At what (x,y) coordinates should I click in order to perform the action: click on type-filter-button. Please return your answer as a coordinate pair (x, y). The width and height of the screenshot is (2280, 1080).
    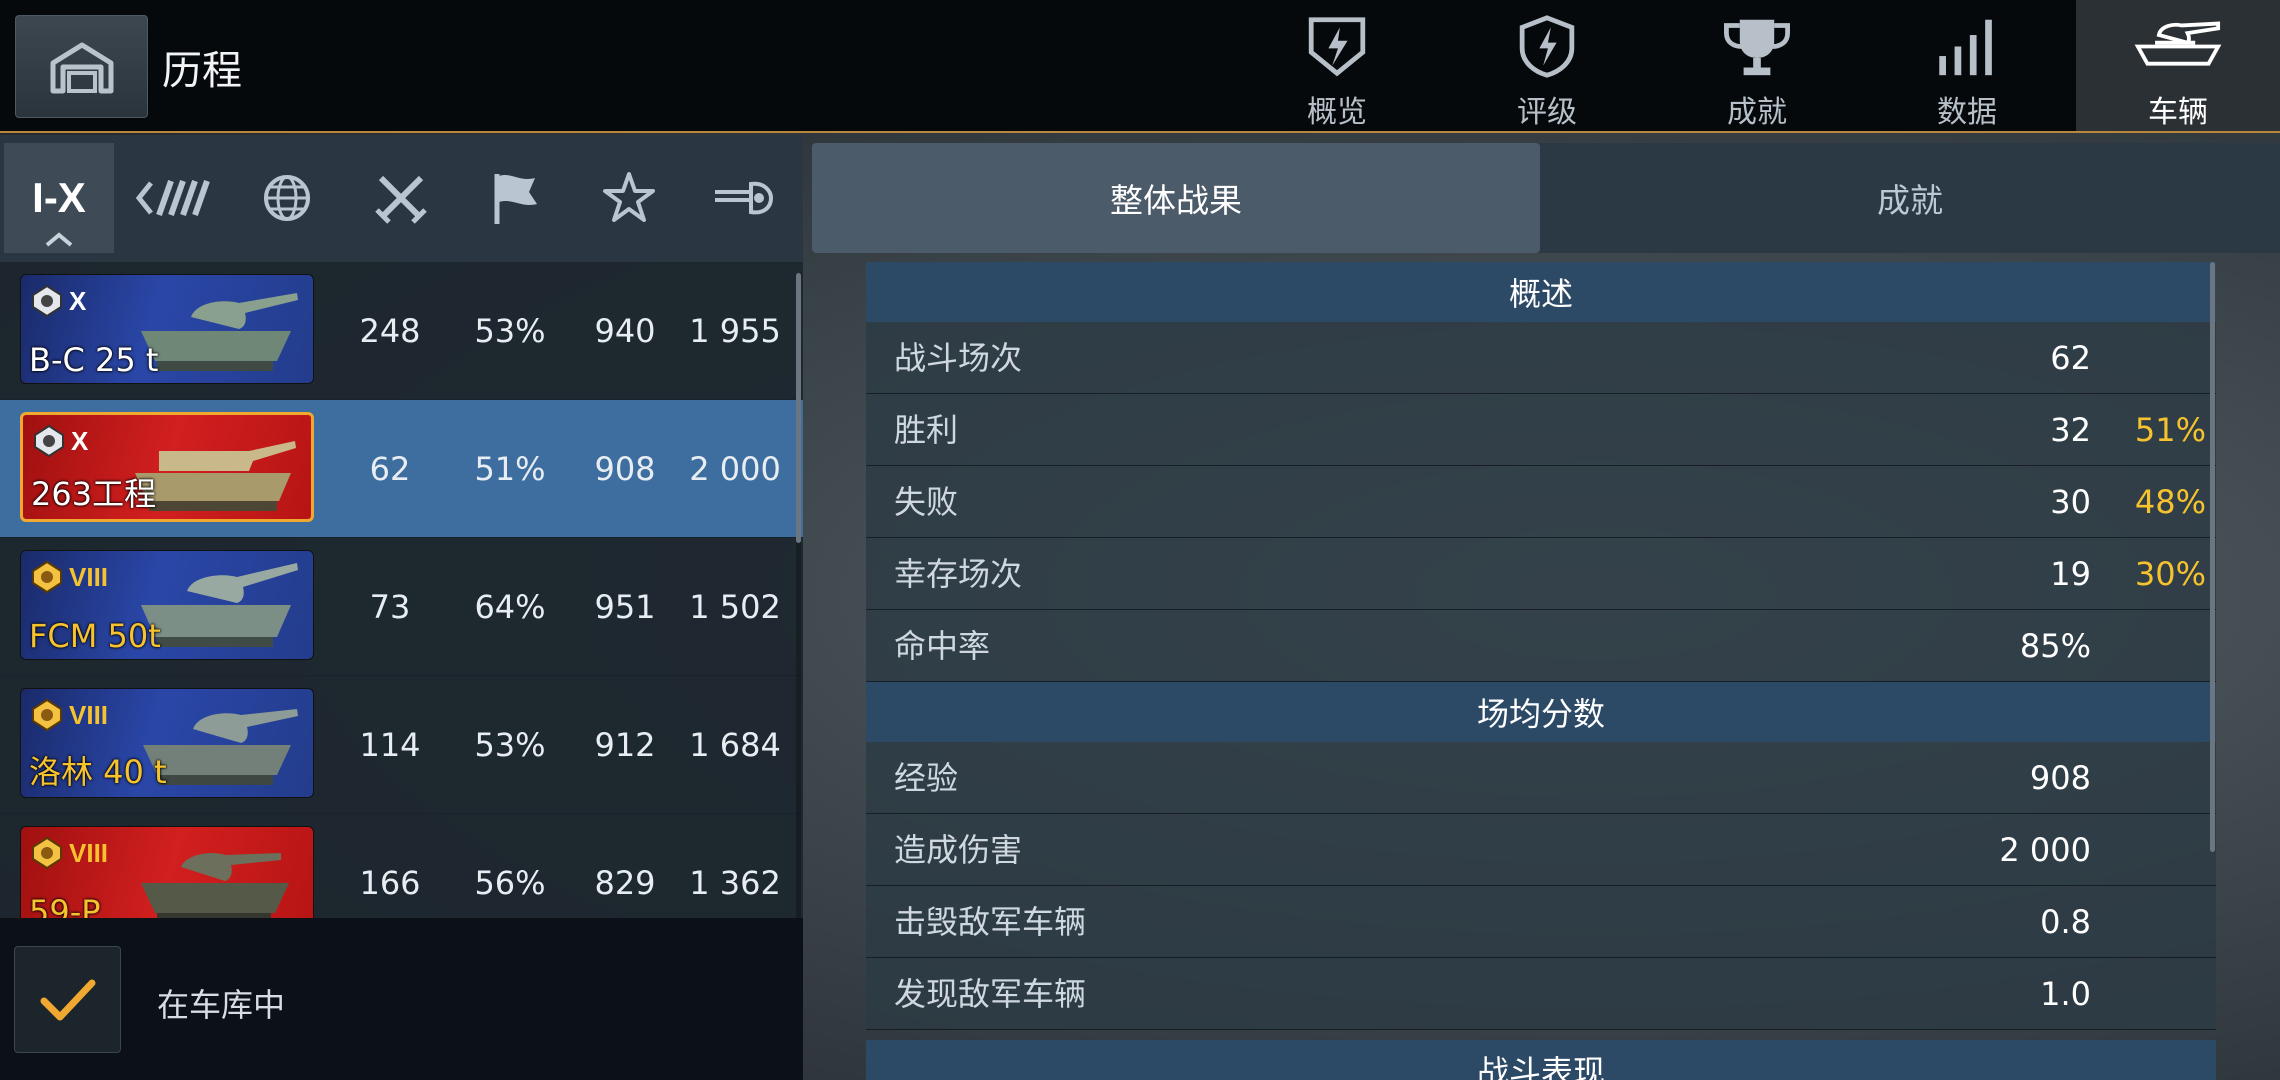
    Looking at the image, I should click on (401, 198).